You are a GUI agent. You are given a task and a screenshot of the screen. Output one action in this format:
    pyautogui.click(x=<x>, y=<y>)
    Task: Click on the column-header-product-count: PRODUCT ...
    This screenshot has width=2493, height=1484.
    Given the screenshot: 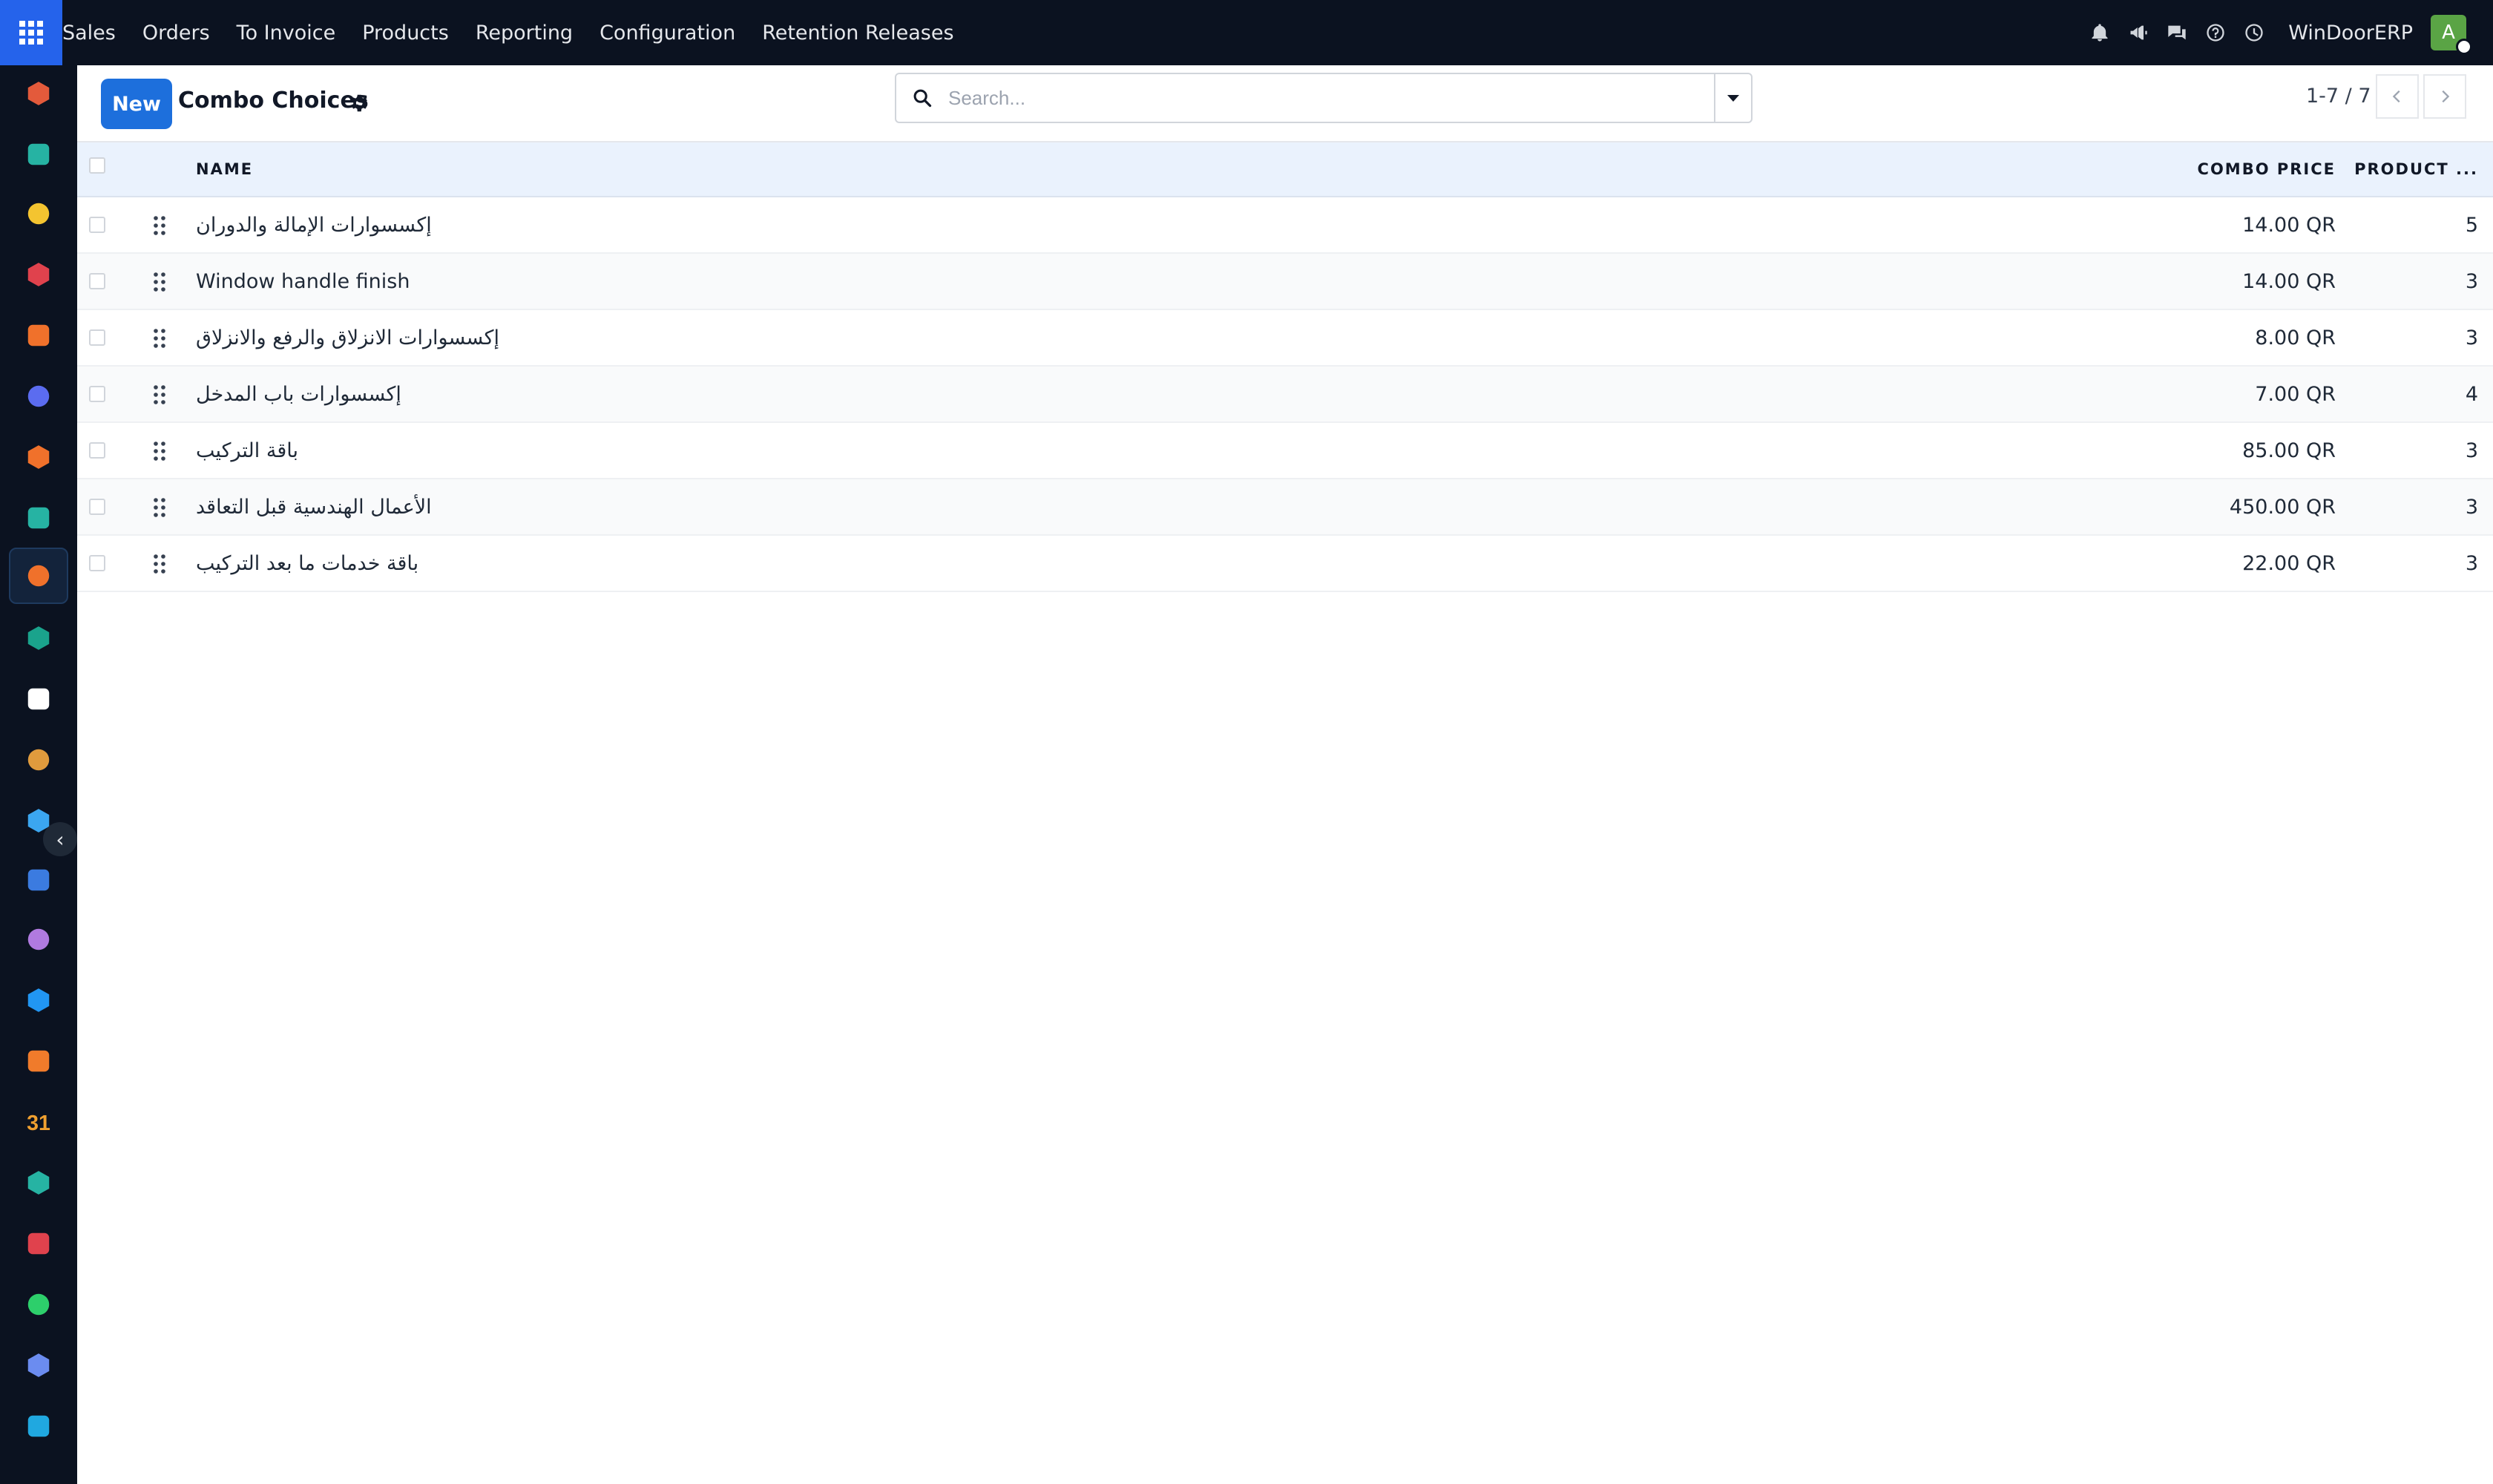 What is the action you would take?
    pyautogui.click(x=2416, y=169)
    